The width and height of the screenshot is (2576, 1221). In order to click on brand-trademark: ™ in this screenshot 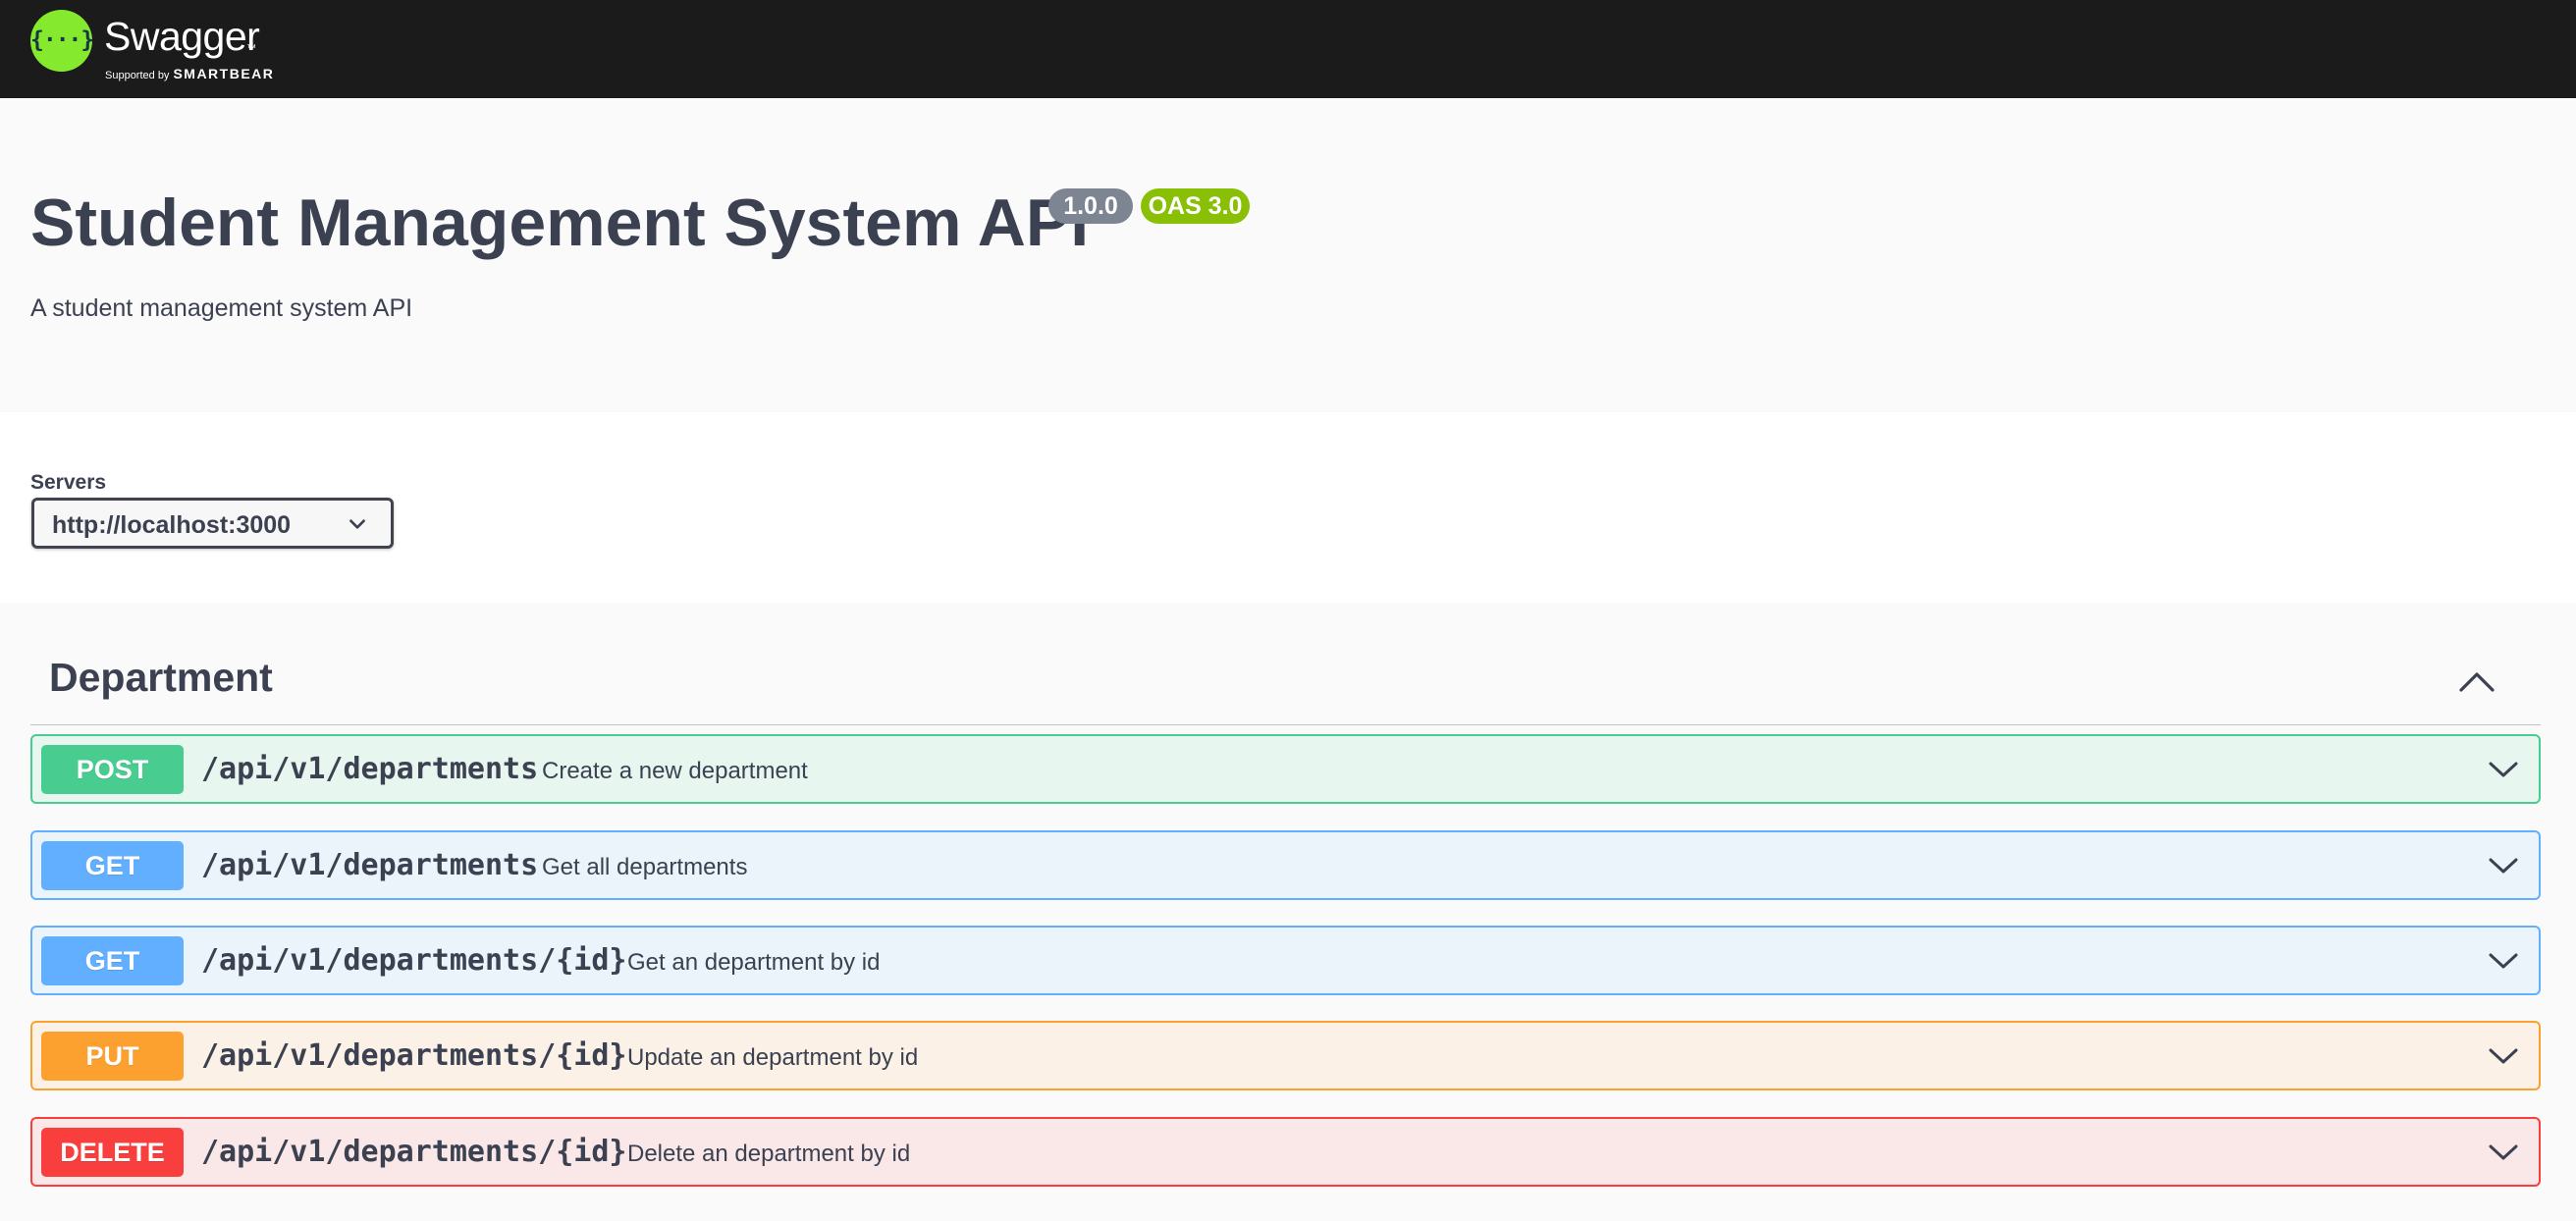, I will do `click(251, 49)`.